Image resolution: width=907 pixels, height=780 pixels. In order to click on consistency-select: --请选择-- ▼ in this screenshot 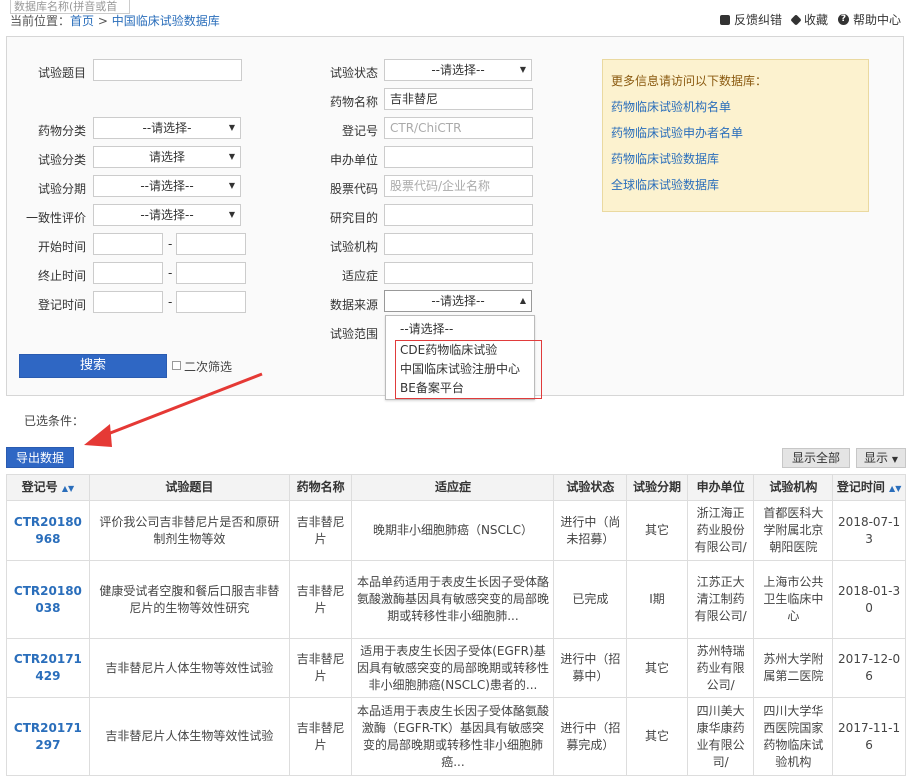, I will do `click(167, 215)`.